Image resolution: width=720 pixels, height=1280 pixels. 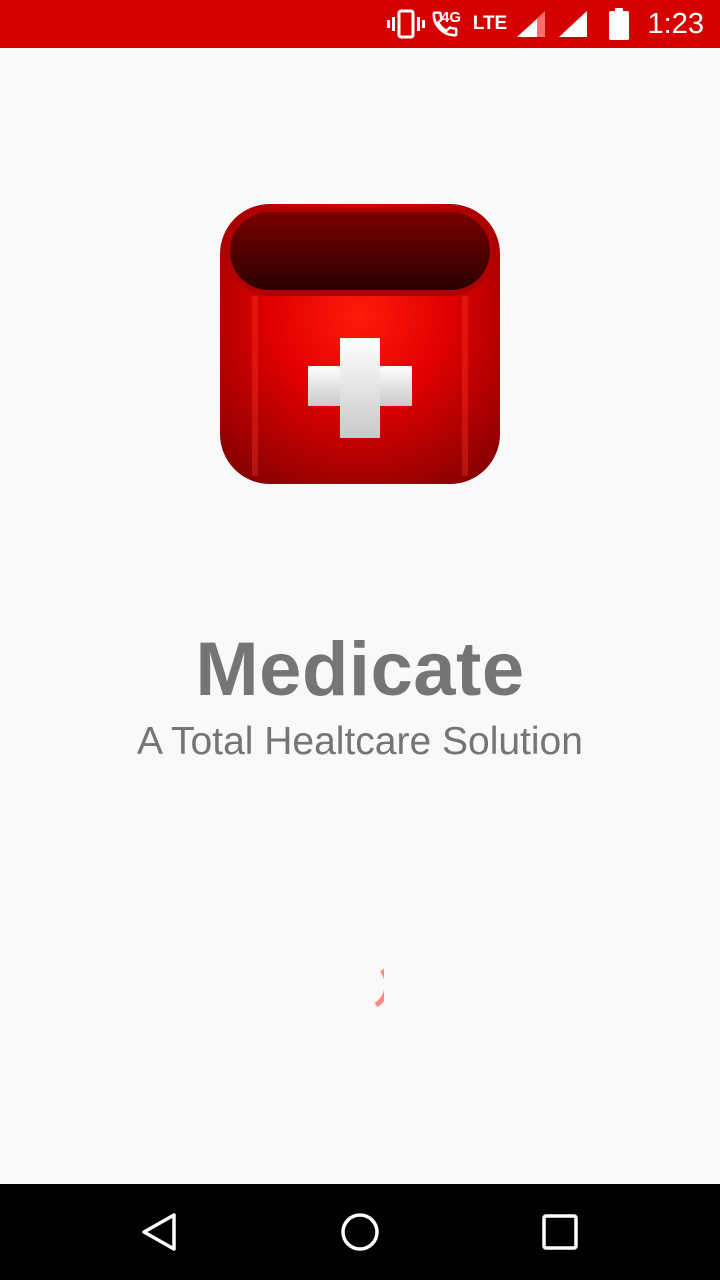 I want to click on navigation-bar, so click(x=360, y=1232).